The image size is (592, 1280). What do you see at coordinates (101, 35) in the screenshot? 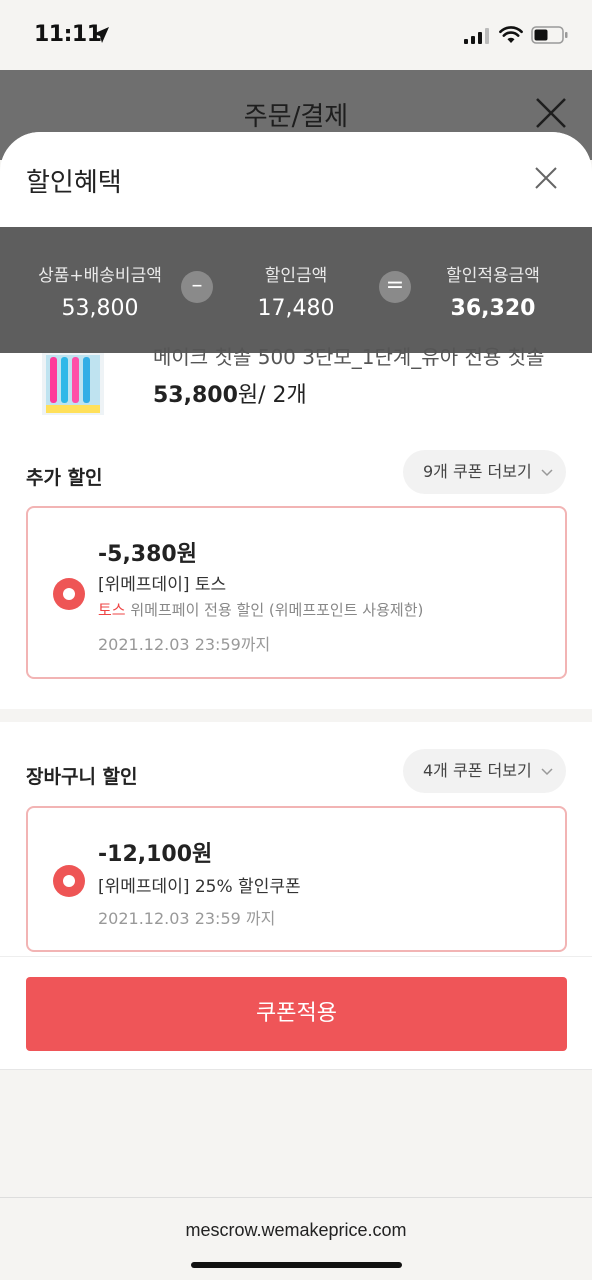
I see `location-arrow-icon` at bounding box center [101, 35].